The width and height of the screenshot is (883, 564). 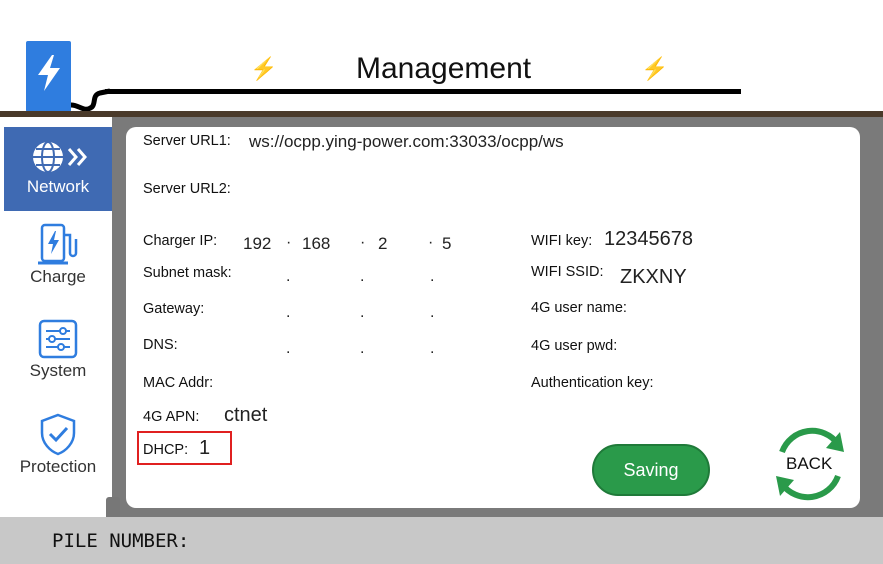 I want to click on 4g-user-name-label: 4G user name:, so click(x=579, y=308).